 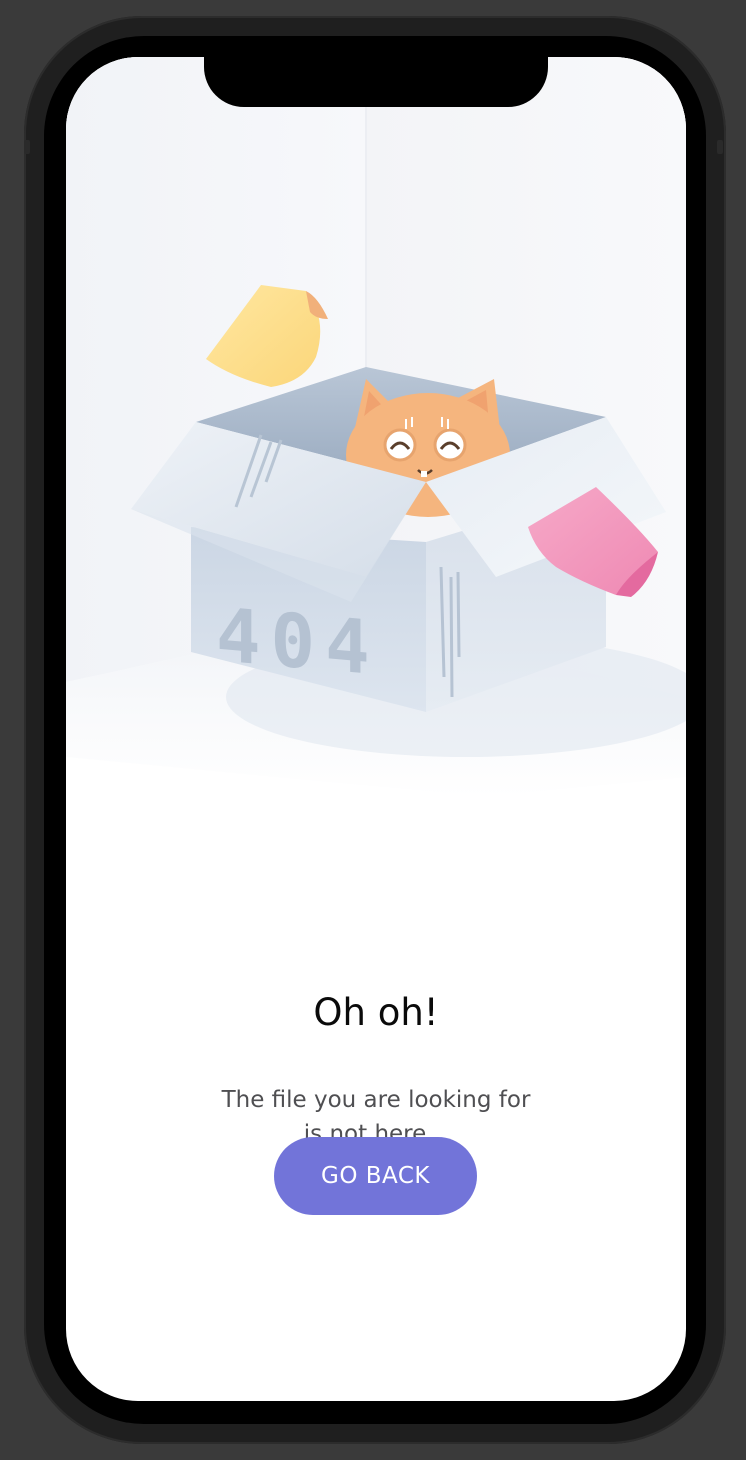 What do you see at coordinates (376, 82) in the screenshot?
I see `device-notch` at bounding box center [376, 82].